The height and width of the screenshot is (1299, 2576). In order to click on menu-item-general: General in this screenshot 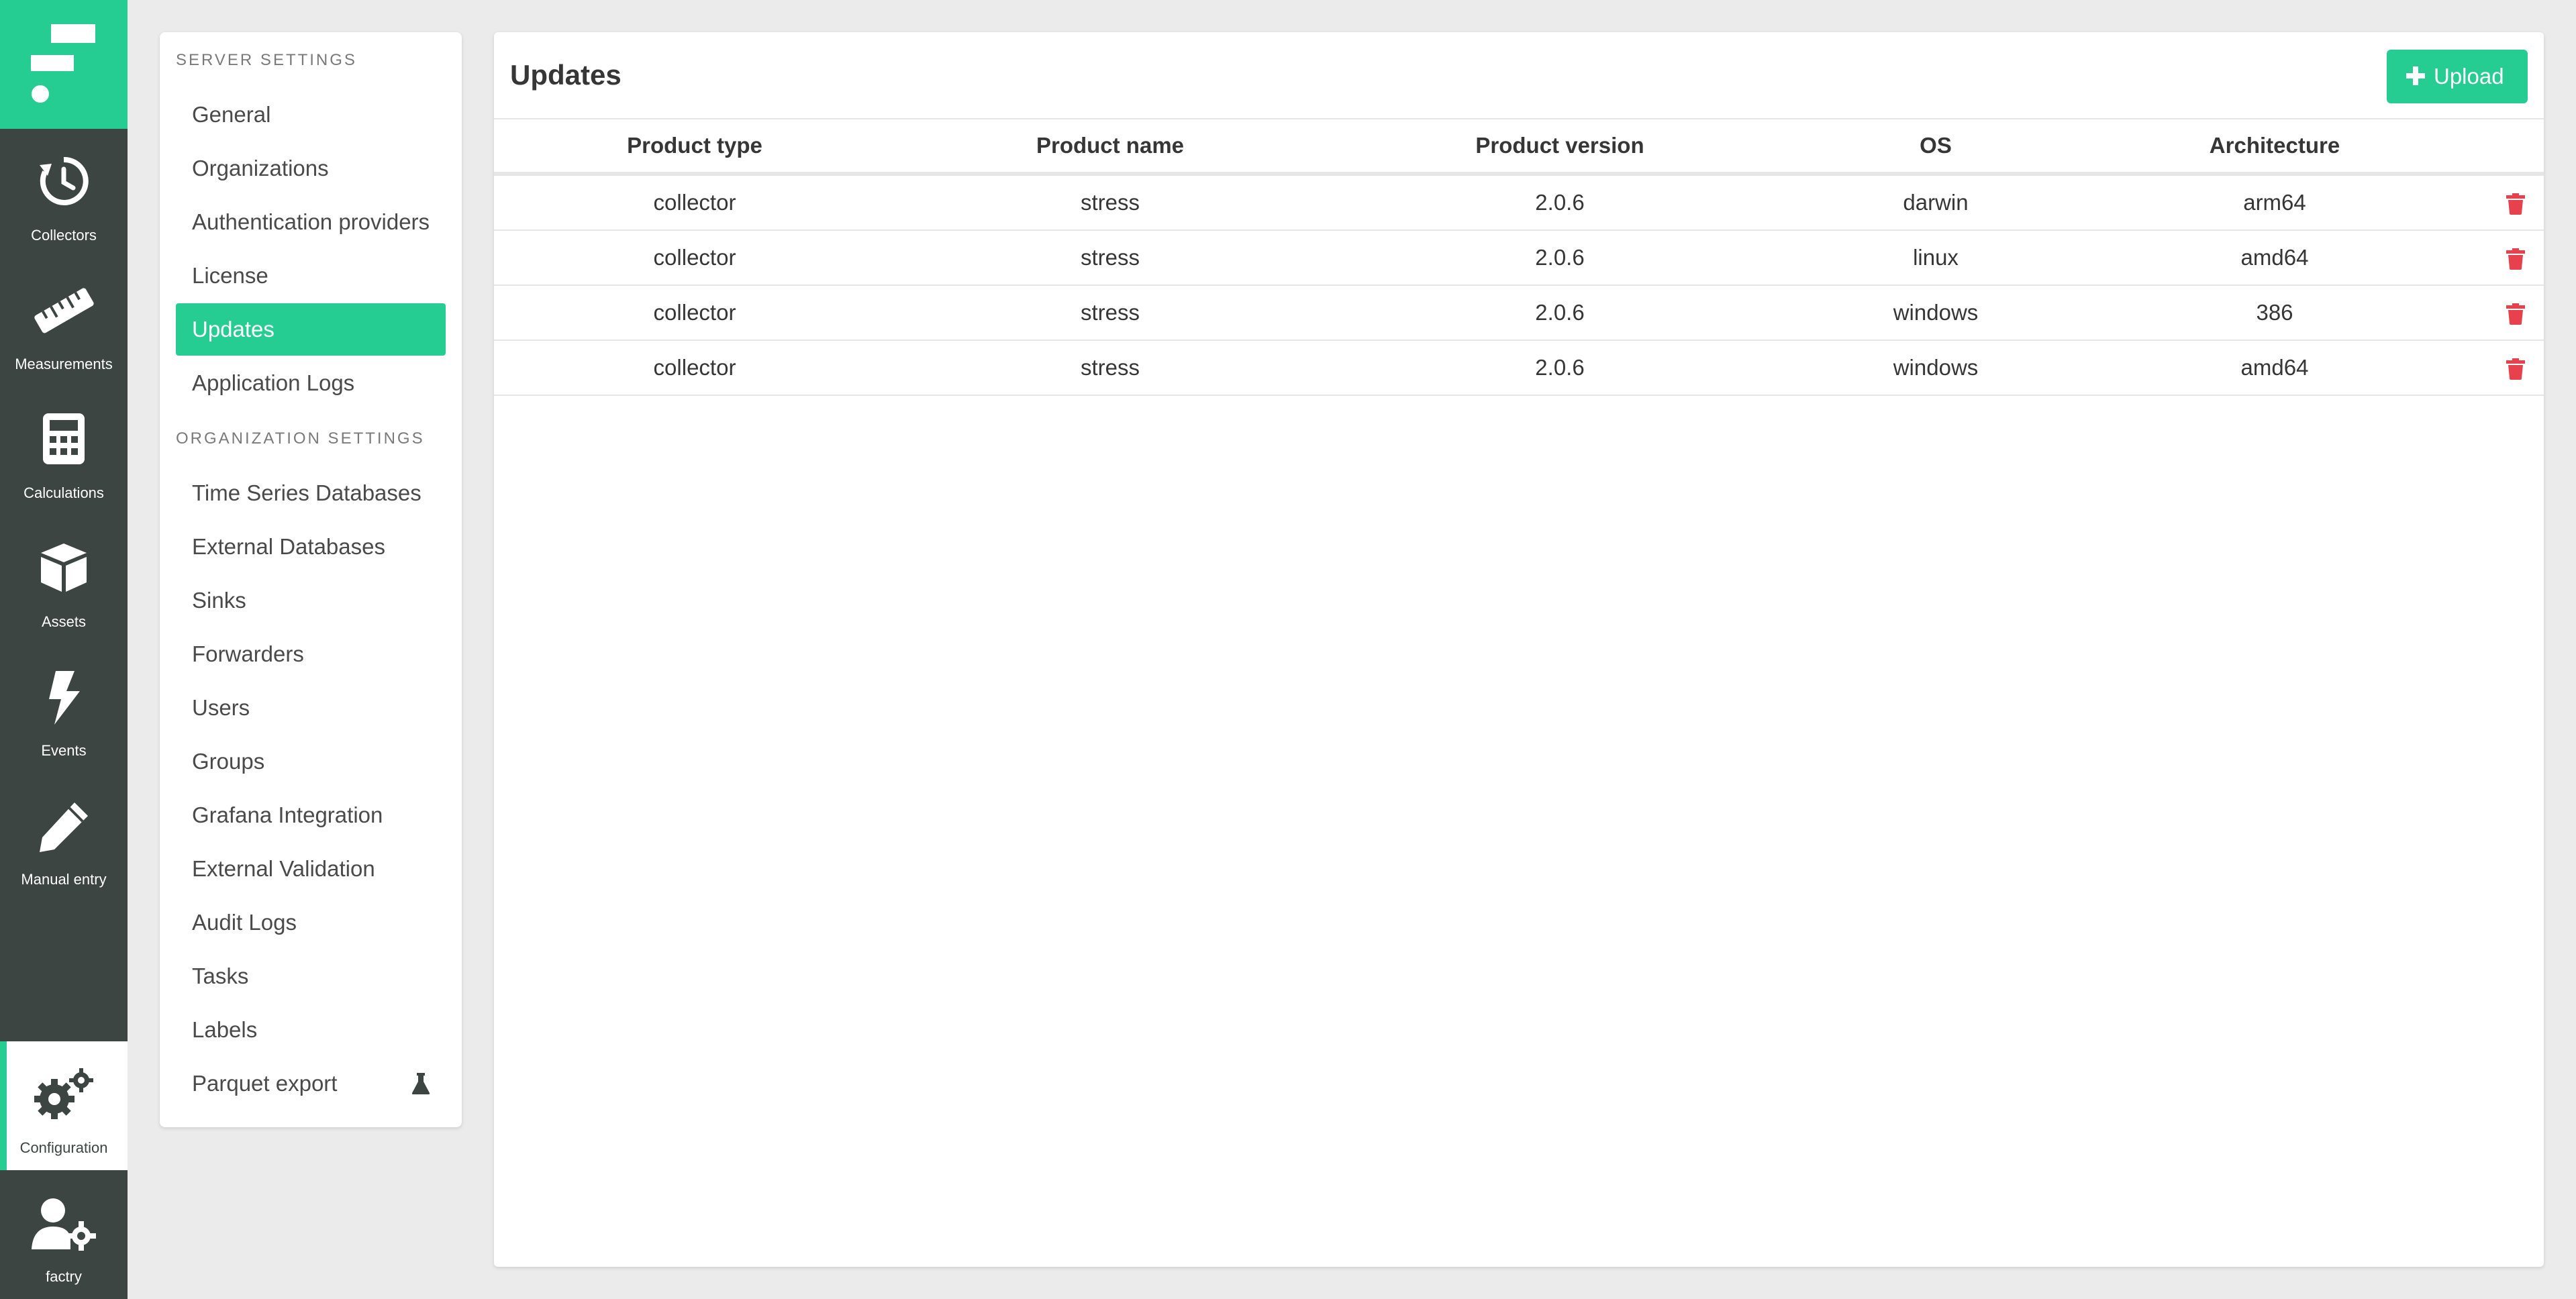, I will do `click(311, 115)`.